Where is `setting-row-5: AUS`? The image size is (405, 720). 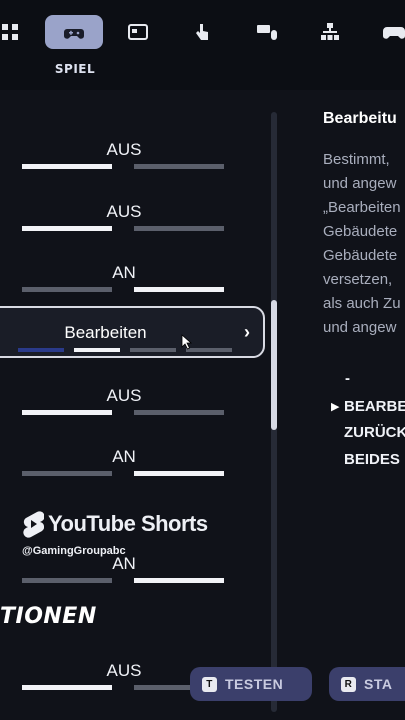
setting-row-5: AUS is located at coordinates (135, 411).